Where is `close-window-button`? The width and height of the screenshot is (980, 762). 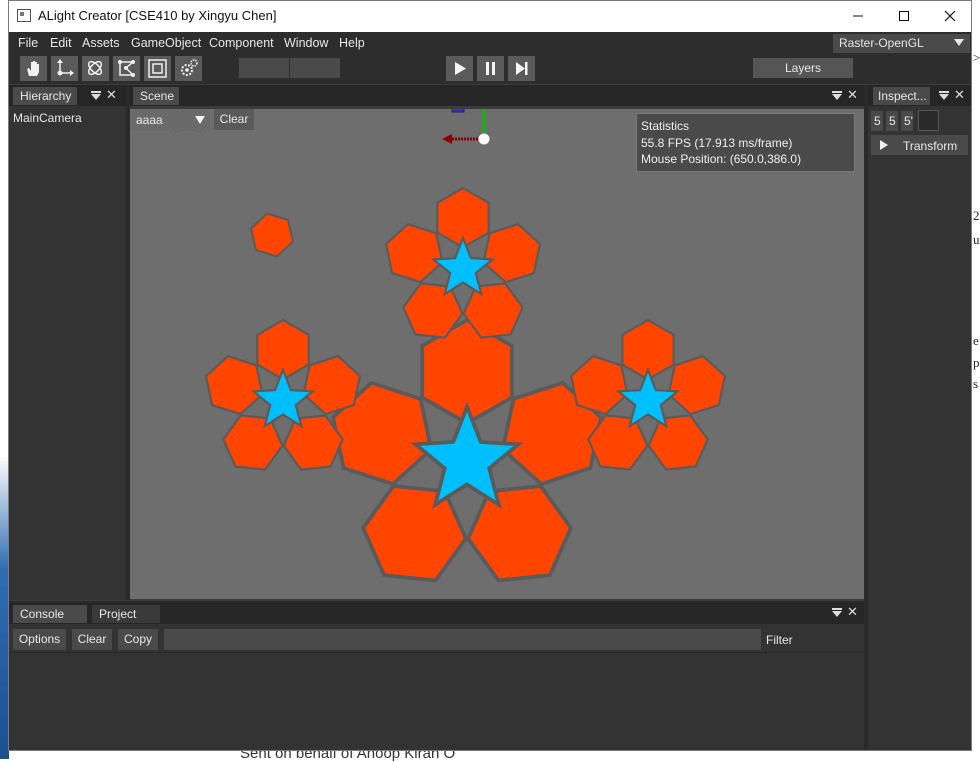 close-window-button is located at coordinates (949, 16).